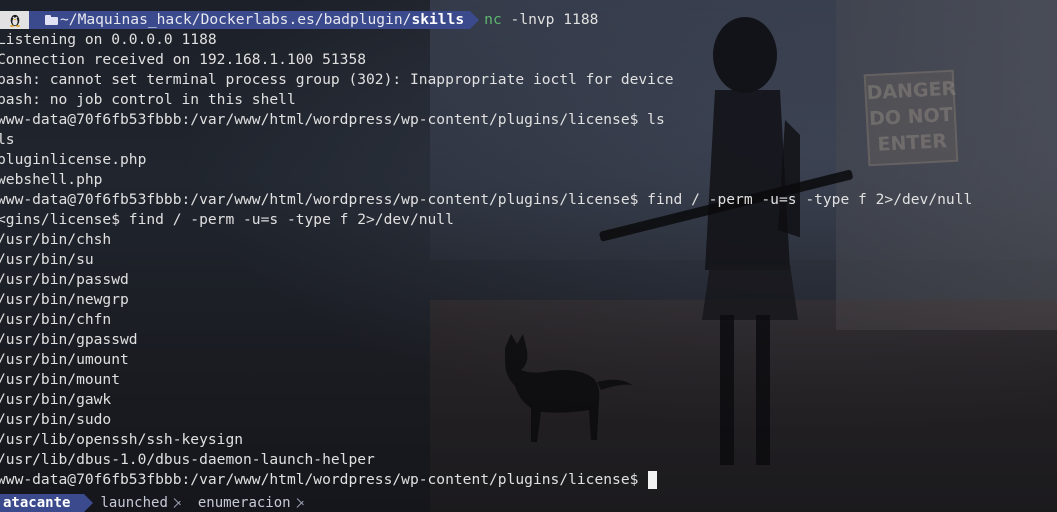 The width and height of the screenshot is (1057, 512). What do you see at coordinates (51, 20) in the screenshot?
I see `folder-open-icon` at bounding box center [51, 20].